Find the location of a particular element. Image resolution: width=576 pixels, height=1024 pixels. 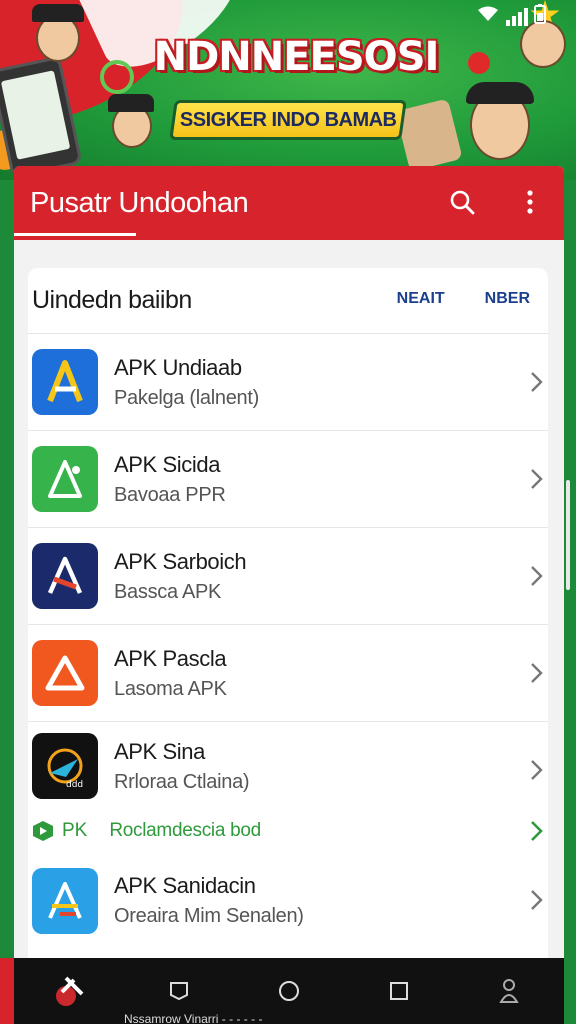

item-text: APK Sanidacin Oreaira Mim Senalen) is located at coordinates (209, 900).